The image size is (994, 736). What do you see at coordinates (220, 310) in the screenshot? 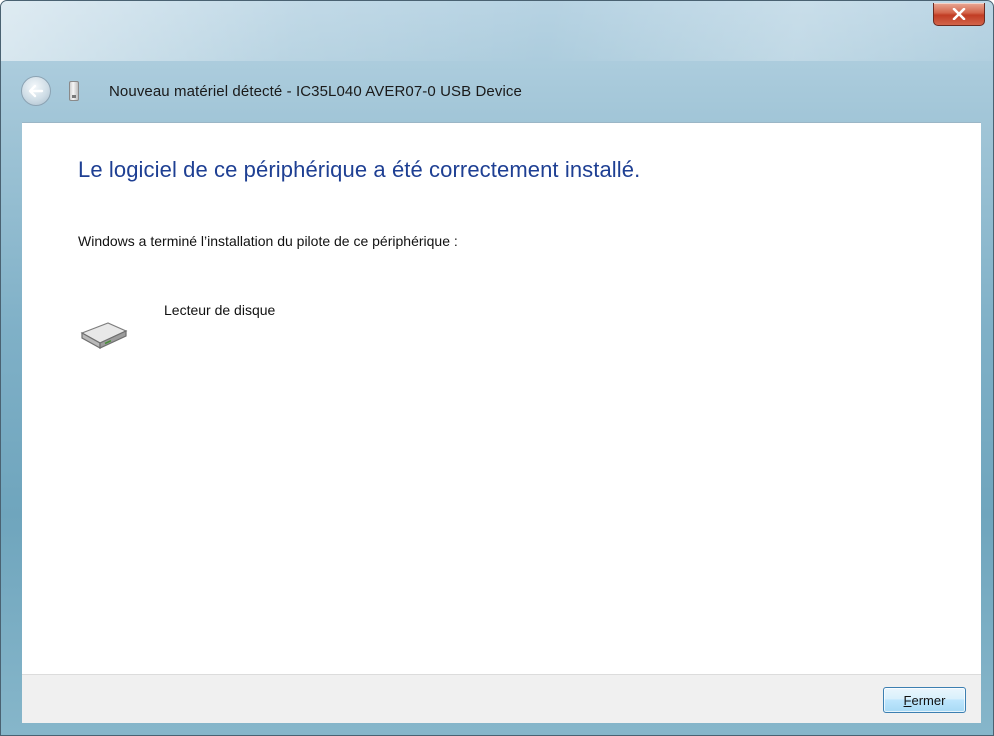
I see `device-name: Lecteur de disque` at bounding box center [220, 310].